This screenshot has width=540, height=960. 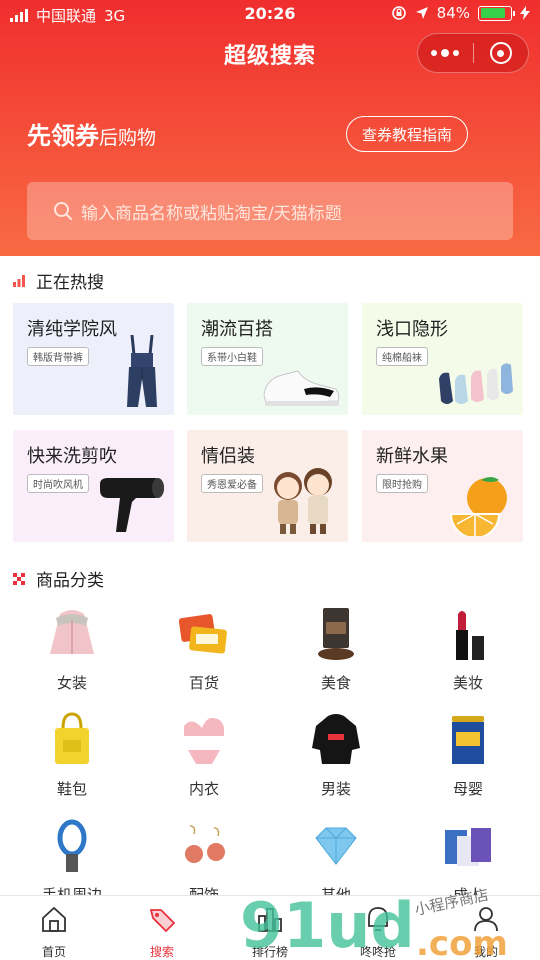 I want to click on category-food: 美食, so click(x=336, y=648).